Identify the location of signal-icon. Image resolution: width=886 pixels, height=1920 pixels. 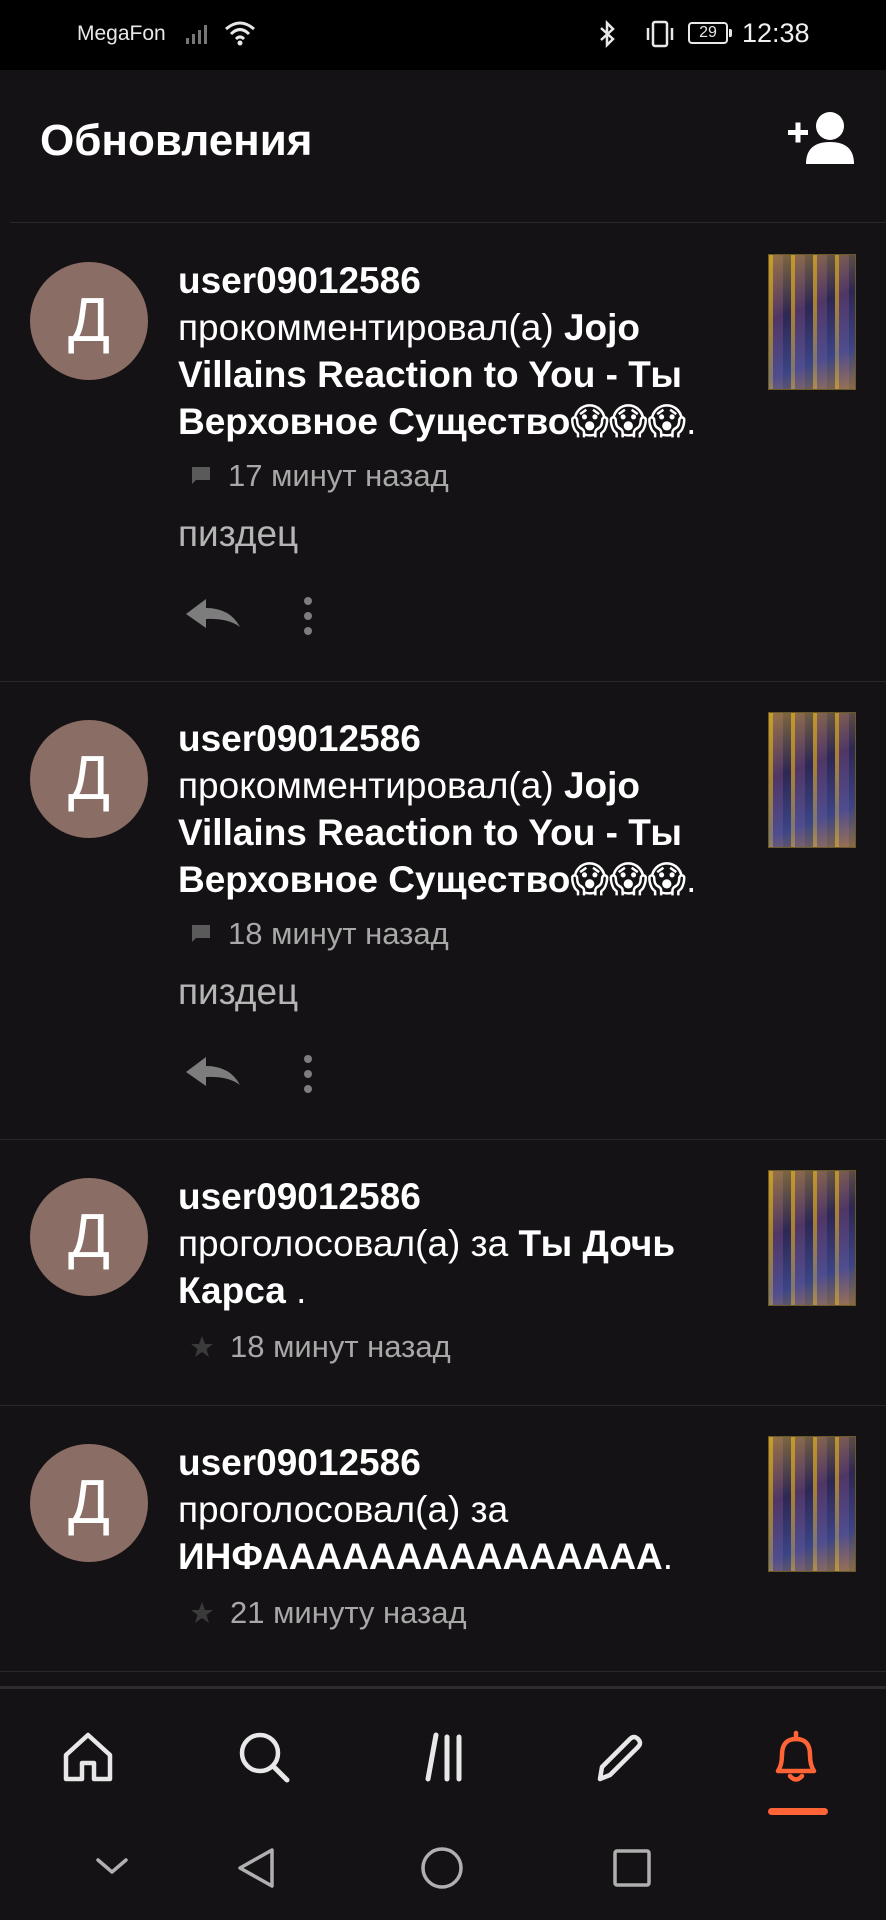
(196, 34).